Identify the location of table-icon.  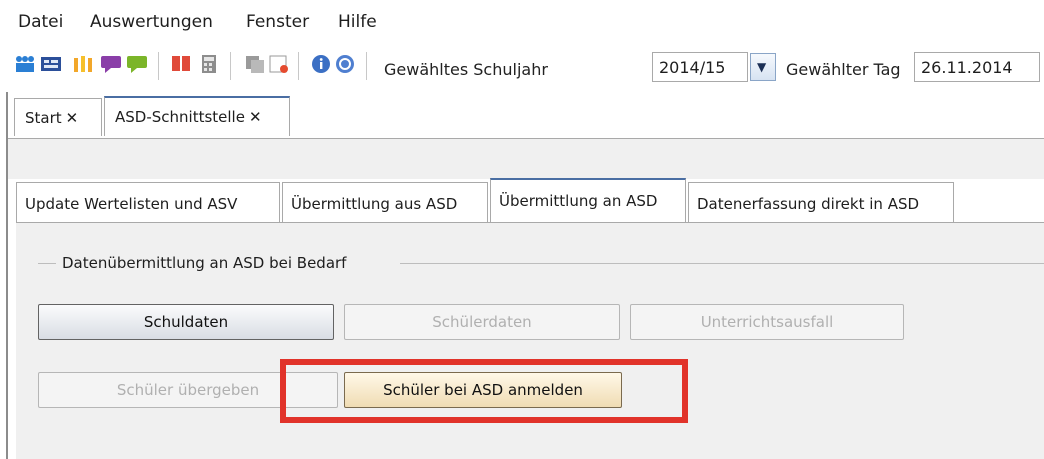
(51, 64).